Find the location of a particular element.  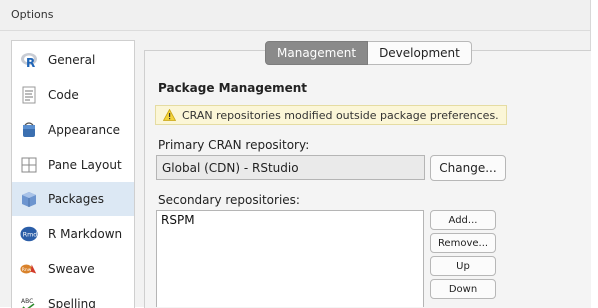

sidebar-item-code: Code is located at coordinates (73, 95).